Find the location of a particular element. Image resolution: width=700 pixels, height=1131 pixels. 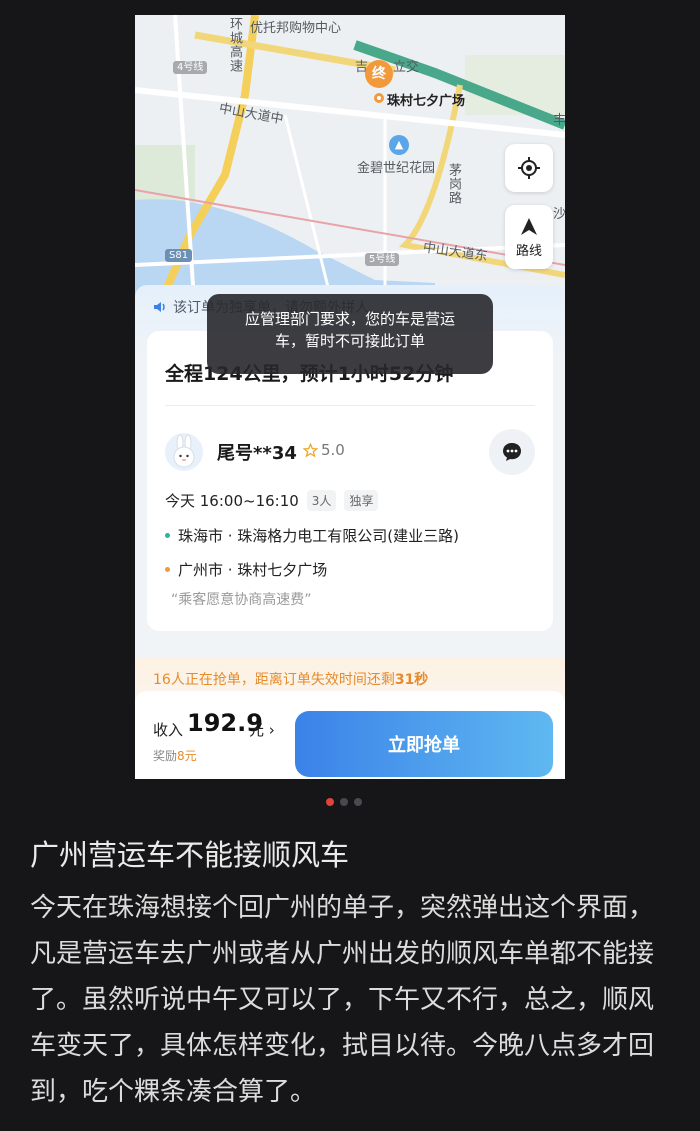

origin-text: 珠海市 · 珠海格力电工有限公司(建业三路) is located at coordinates (319, 536).